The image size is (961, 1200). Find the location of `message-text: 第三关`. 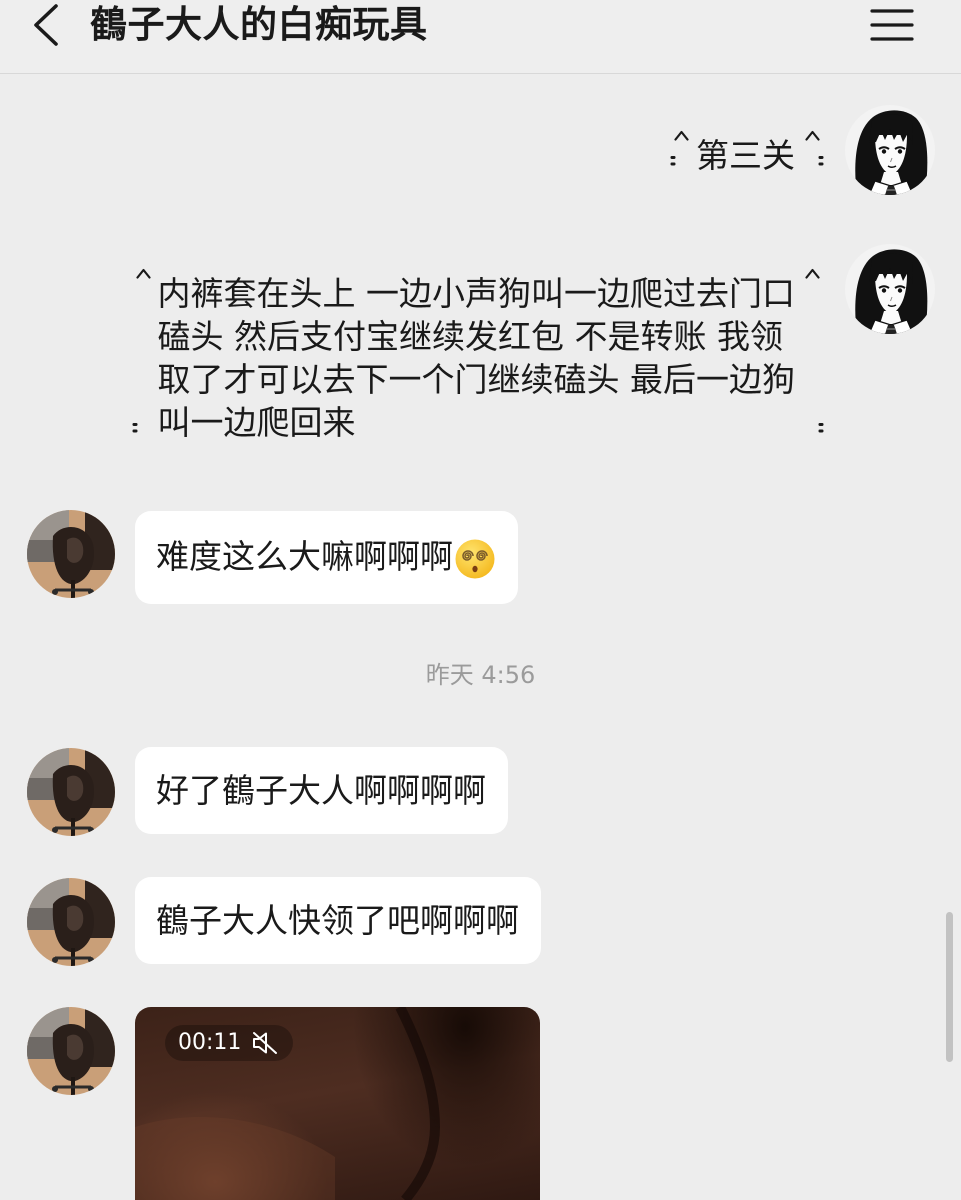

message-text: 第三关 is located at coordinates (745, 155).